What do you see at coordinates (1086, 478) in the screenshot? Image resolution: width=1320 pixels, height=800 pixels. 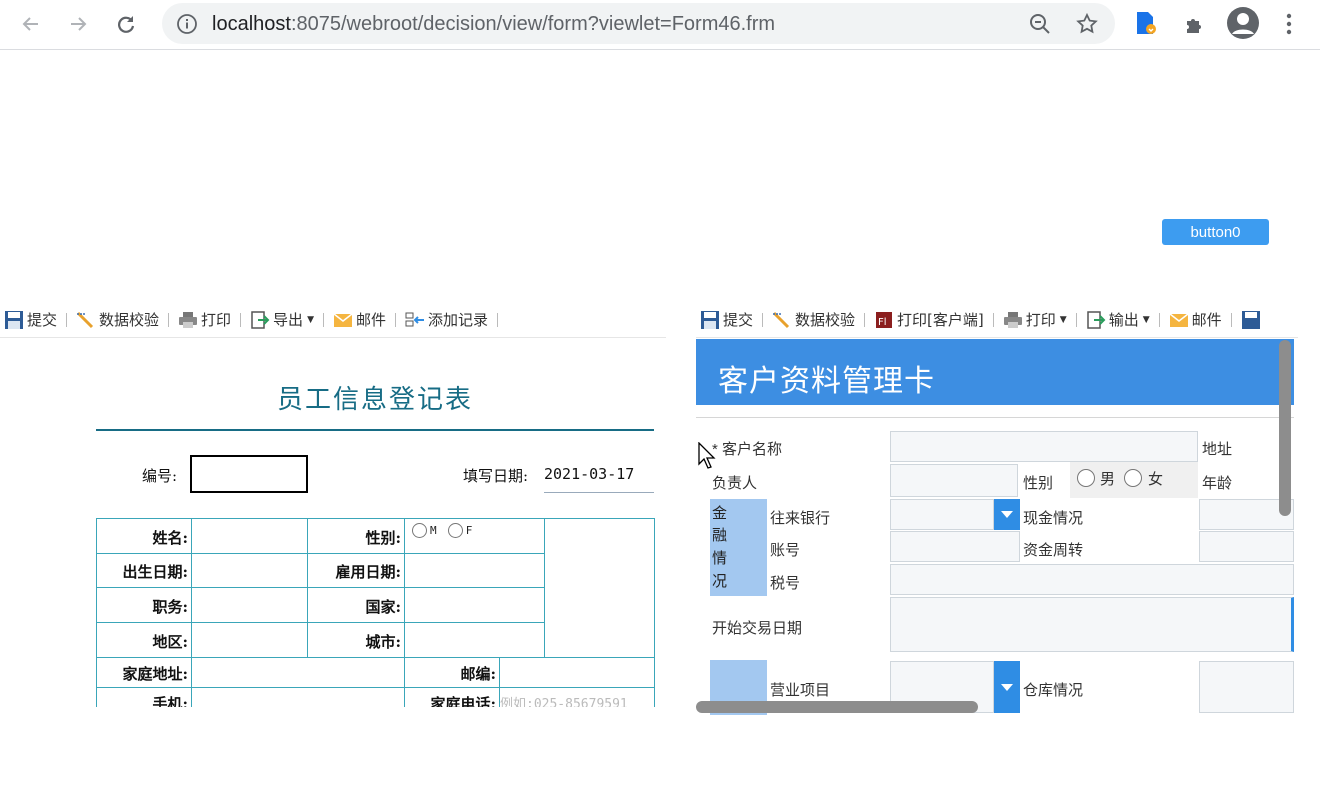 I see `gender-radio-male` at bounding box center [1086, 478].